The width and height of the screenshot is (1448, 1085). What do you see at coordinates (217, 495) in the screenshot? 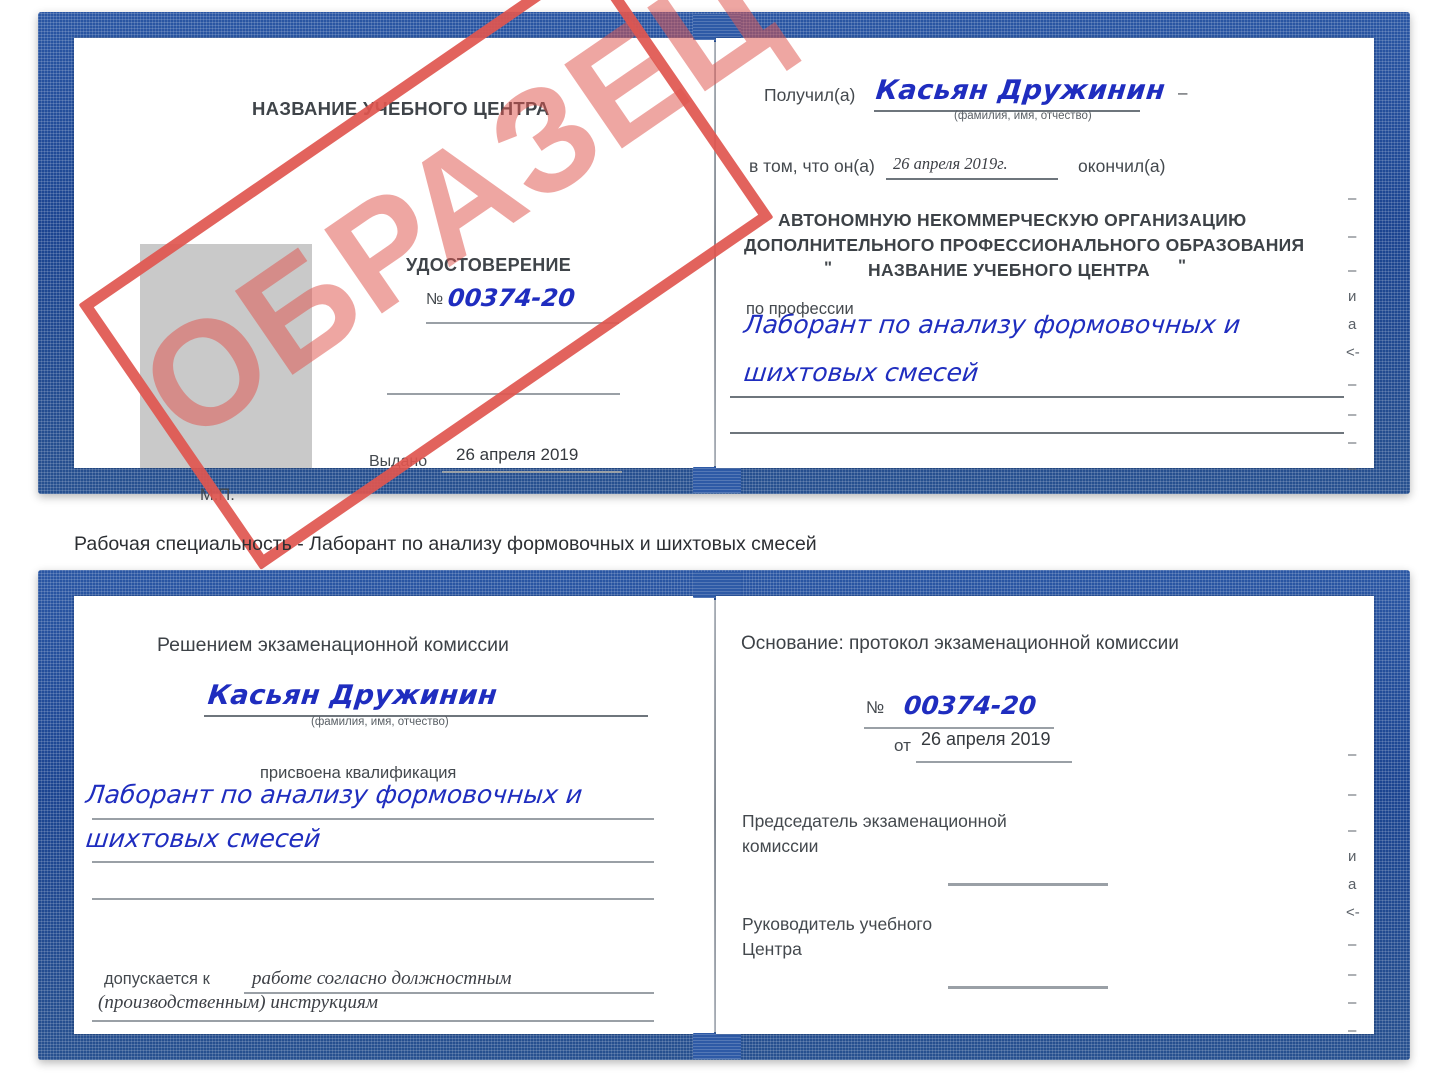
I see `seal-place-label: М.П.` at bounding box center [217, 495].